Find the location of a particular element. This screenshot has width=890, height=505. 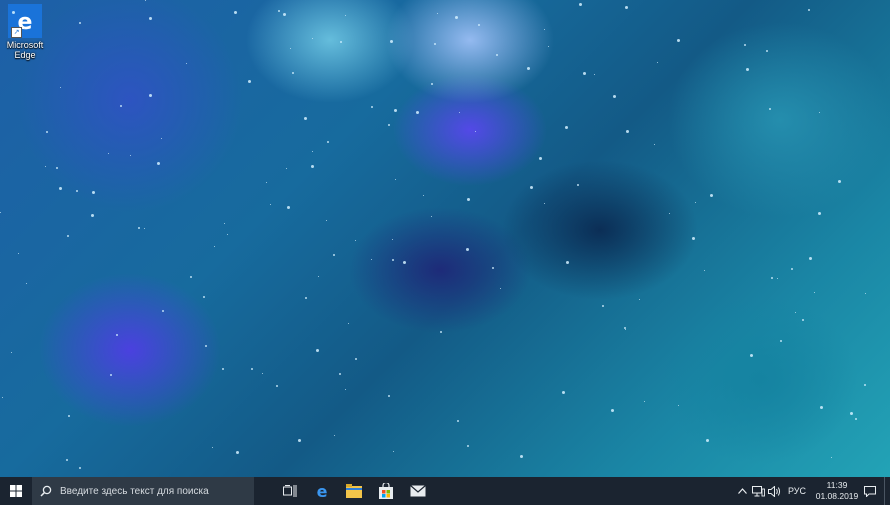

task-view-button is located at coordinates (290, 491).